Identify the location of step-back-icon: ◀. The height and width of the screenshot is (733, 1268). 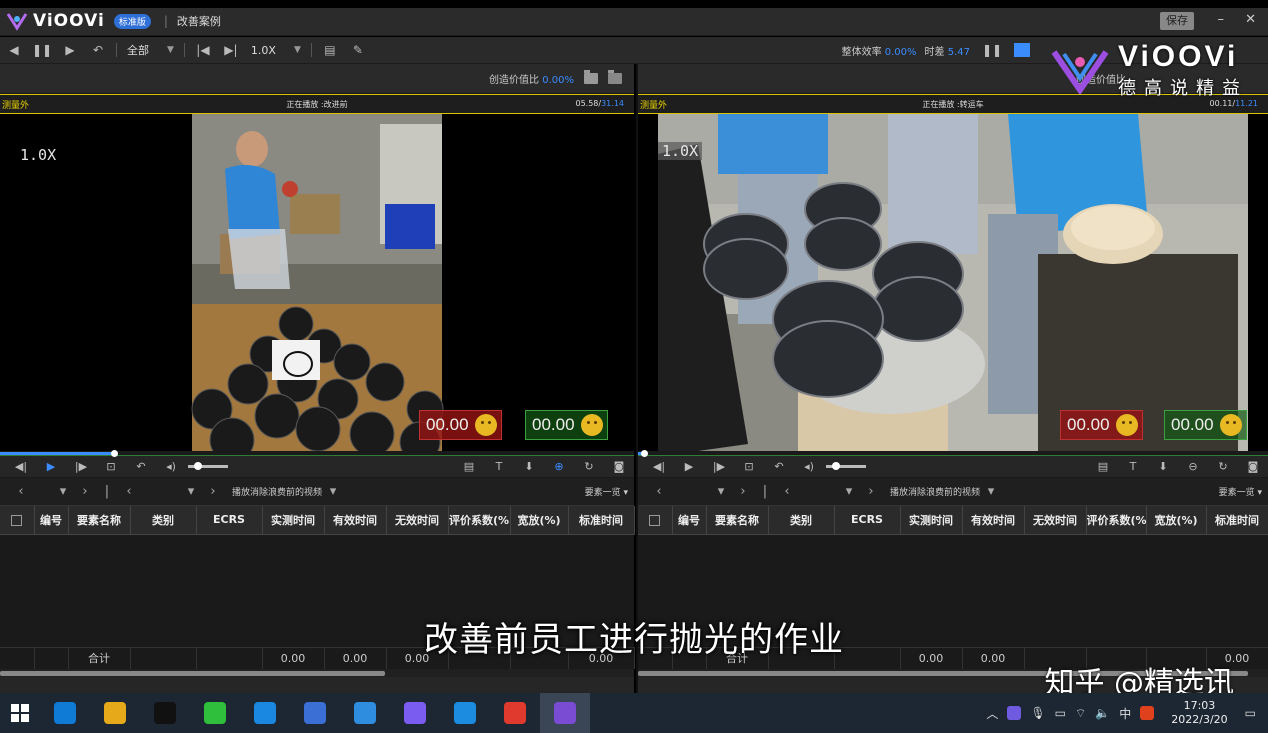
(14, 50).